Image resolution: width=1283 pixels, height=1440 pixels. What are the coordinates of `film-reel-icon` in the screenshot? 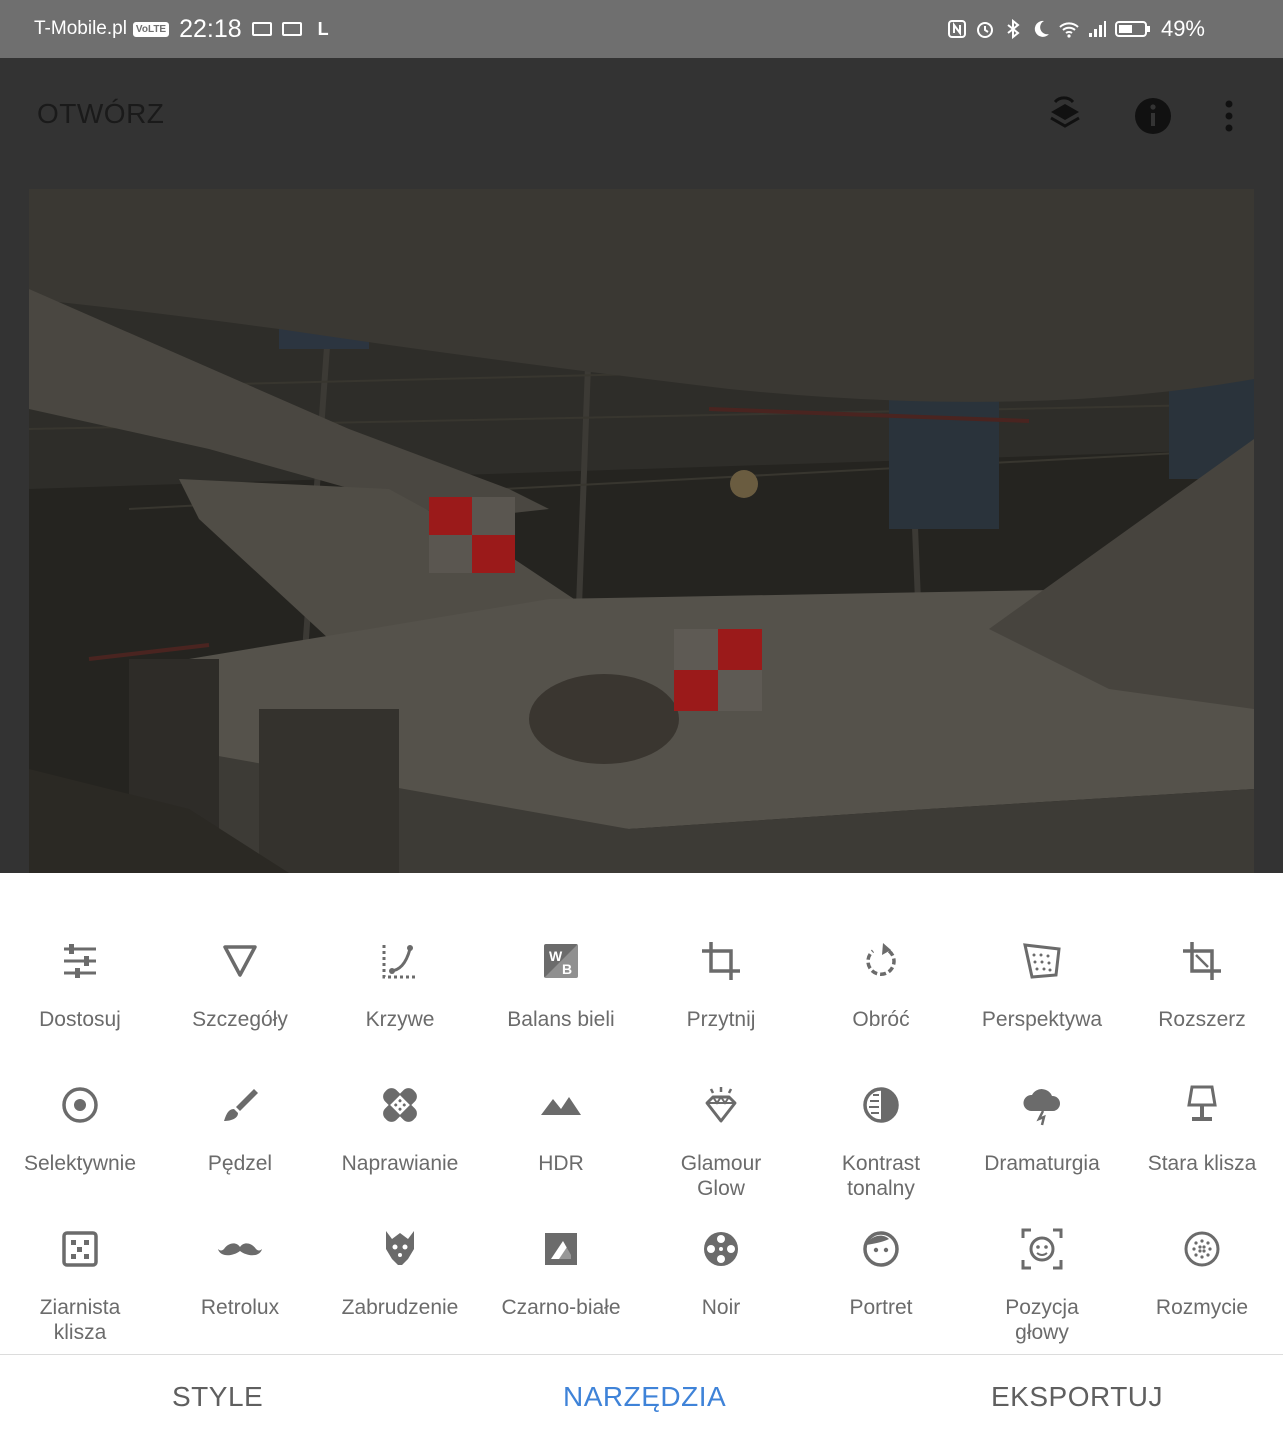 It's located at (721, 1249).